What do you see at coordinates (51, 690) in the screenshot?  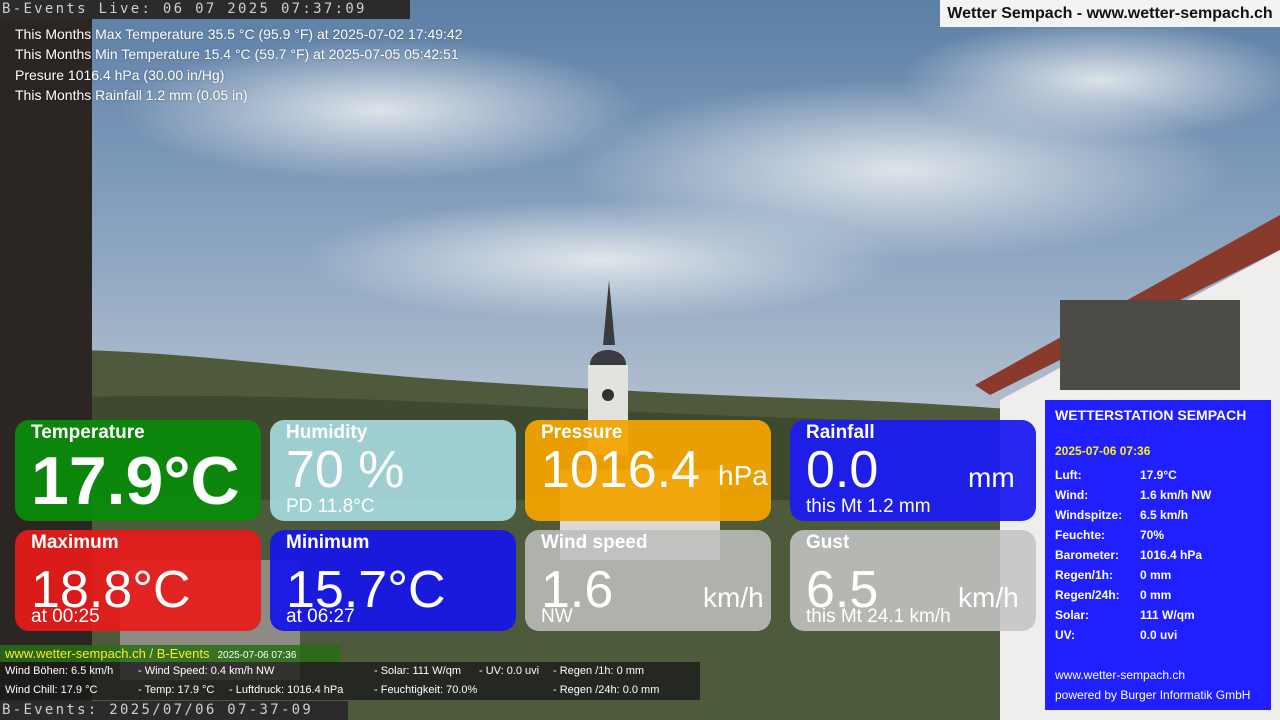 I see `footer-wind-chill: Wind Chill: 17.9 °C` at bounding box center [51, 690].